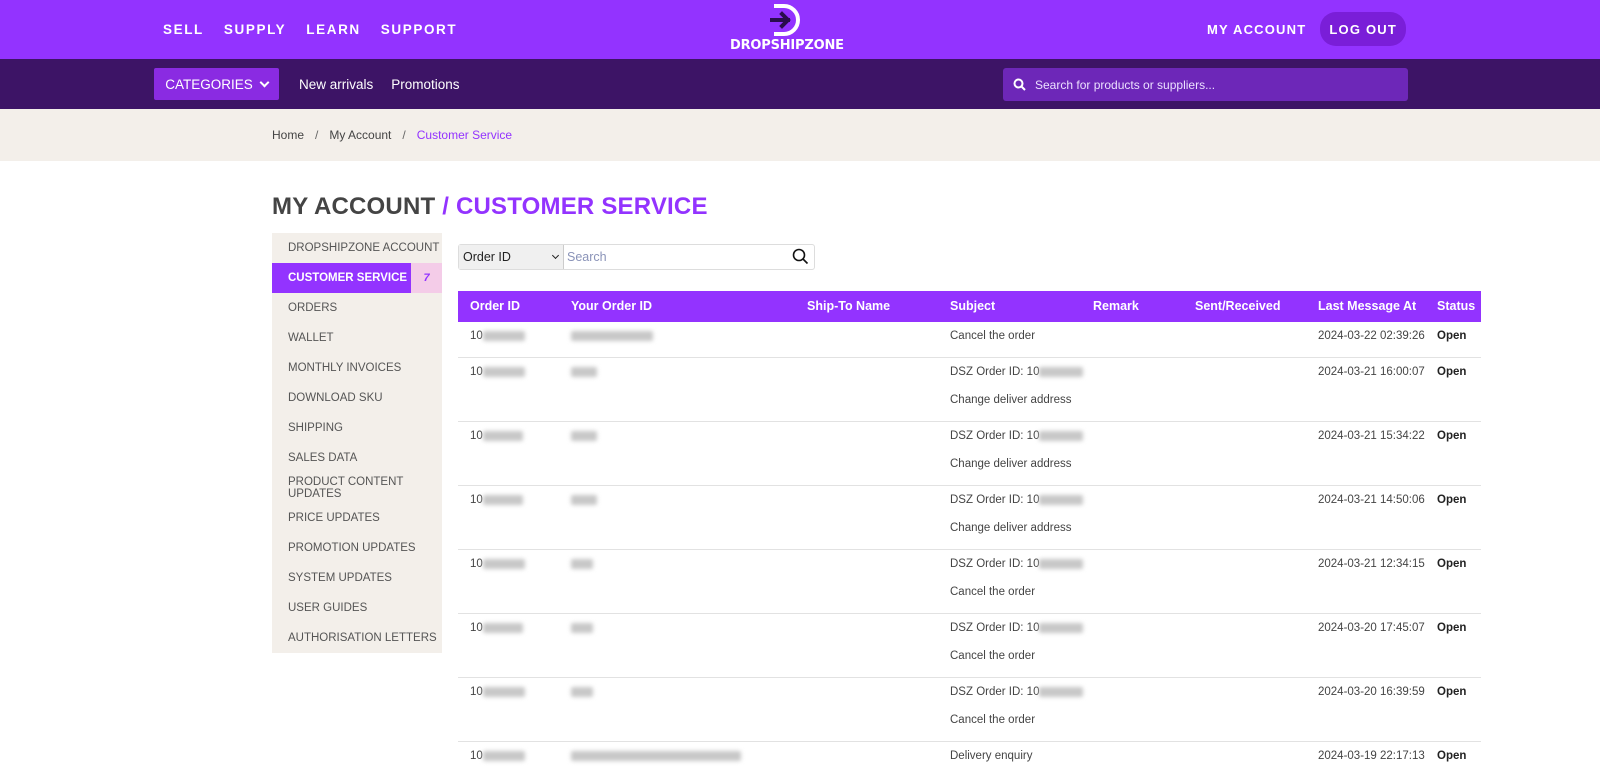 The image size is (1600, 781). What do you see at coordinates (679, 257) in the screenshot?
I see `filter-search-input` at bounding box center [679, 257].